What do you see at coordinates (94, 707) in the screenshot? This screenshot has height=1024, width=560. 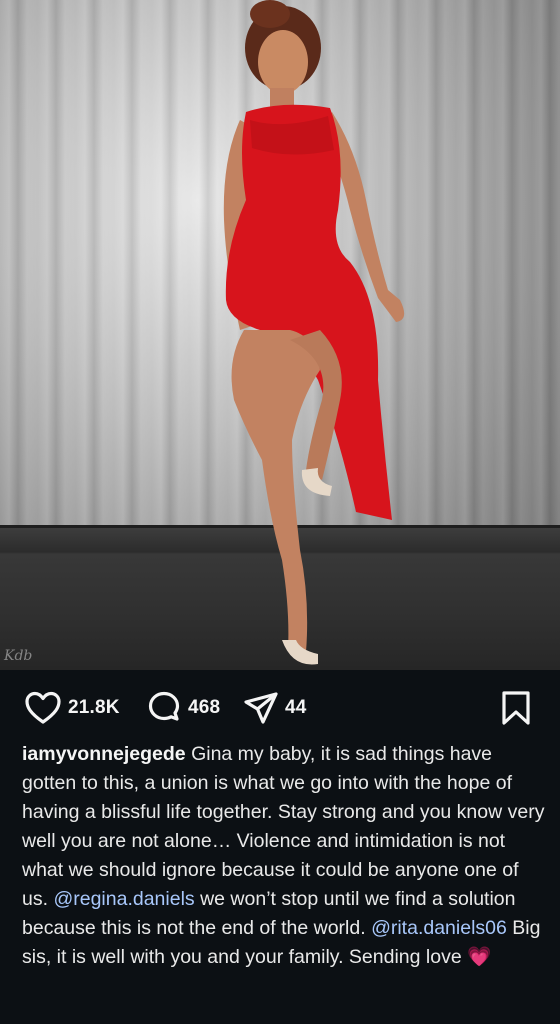 I see `like-count: 21.8K` at bounding box center [94, 707].